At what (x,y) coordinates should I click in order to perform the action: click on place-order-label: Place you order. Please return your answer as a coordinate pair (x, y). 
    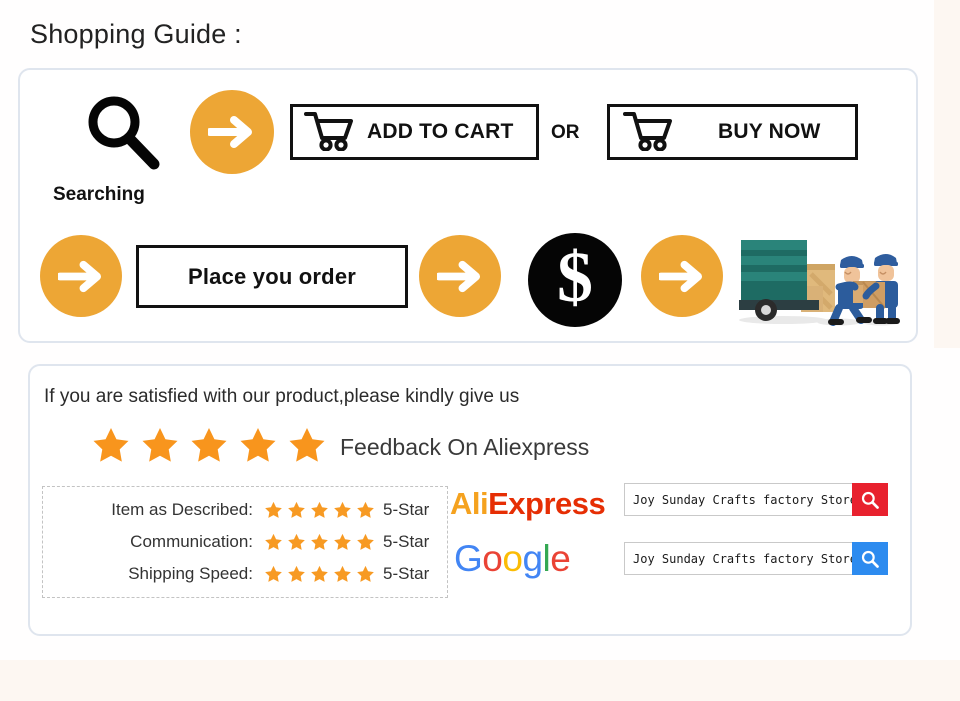
    Looking at the image, I should click on (272, 276).